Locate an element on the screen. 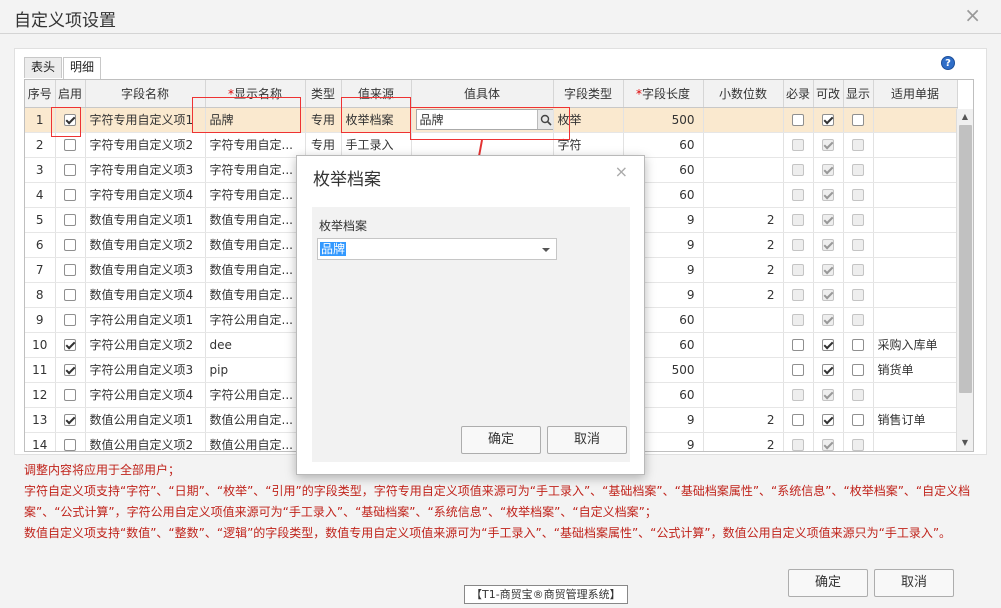 The height and width of the screenshot is (608, 1001). vertical-scrollbar: ▲ ▼ is located at coordinates (964, 280).